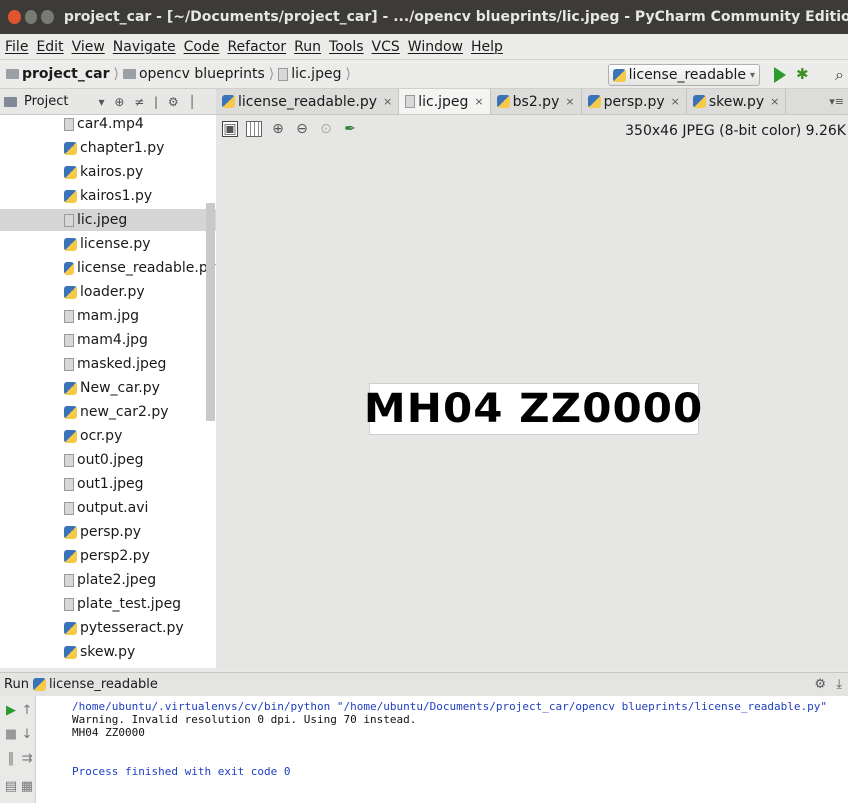 This screenshot has height=803, width=848. Describe the element at coordinates (140, 196) in the screenshot. I see `tree-item: kairos1.py` at that location.